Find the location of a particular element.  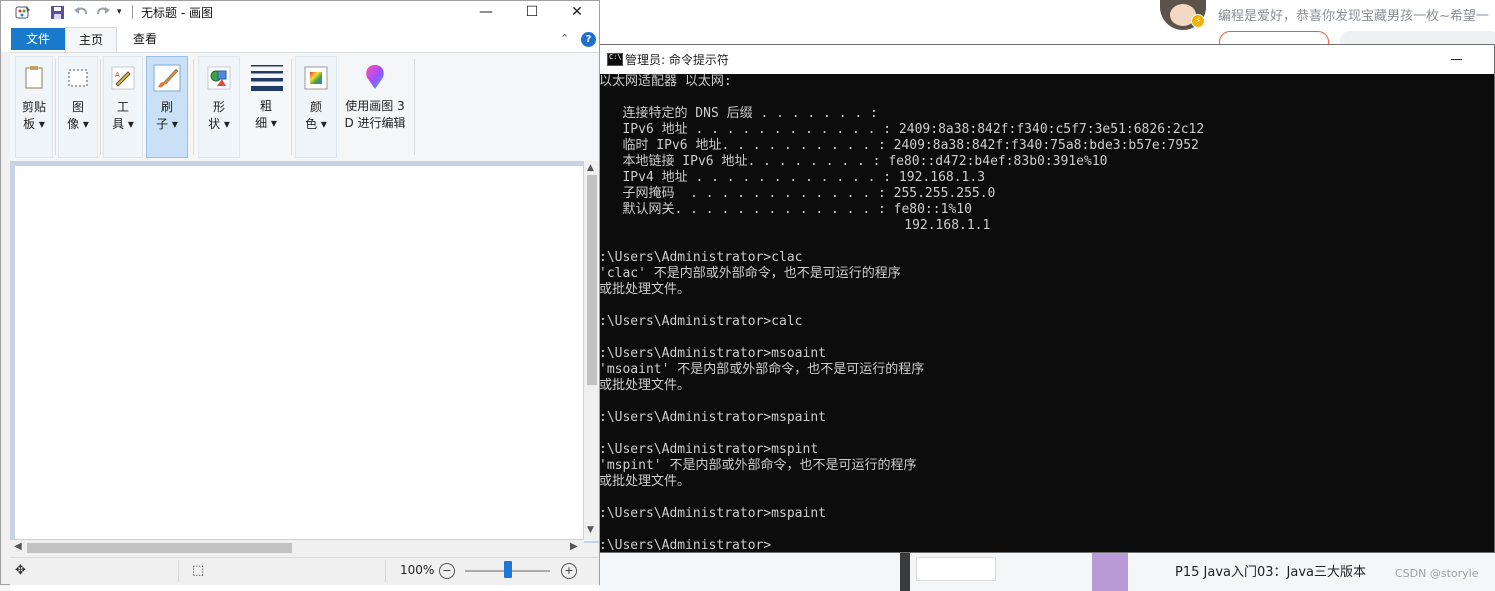

clipboard-icon is located at coordinates (34, 77).